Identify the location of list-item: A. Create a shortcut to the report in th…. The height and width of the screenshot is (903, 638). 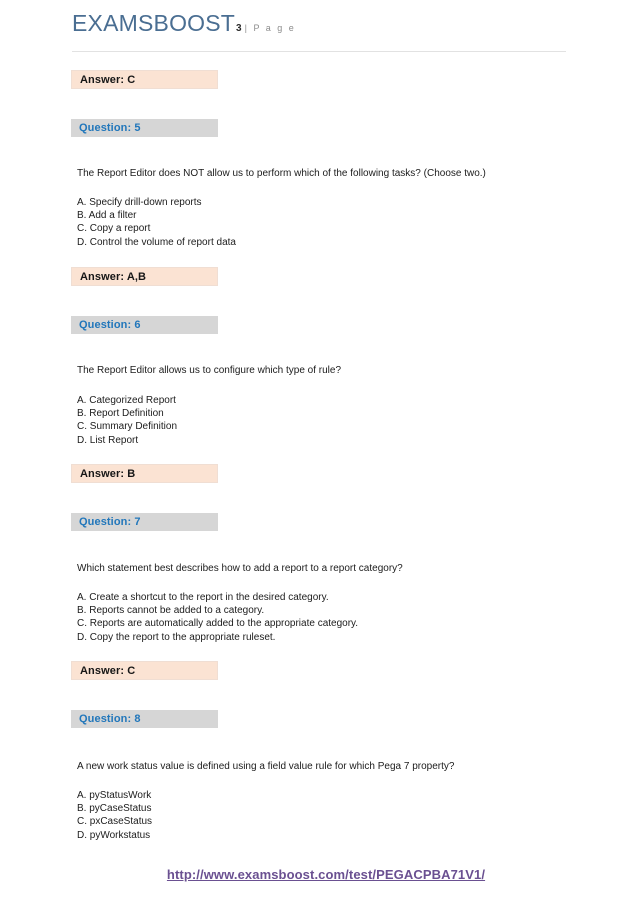
(203, 597).